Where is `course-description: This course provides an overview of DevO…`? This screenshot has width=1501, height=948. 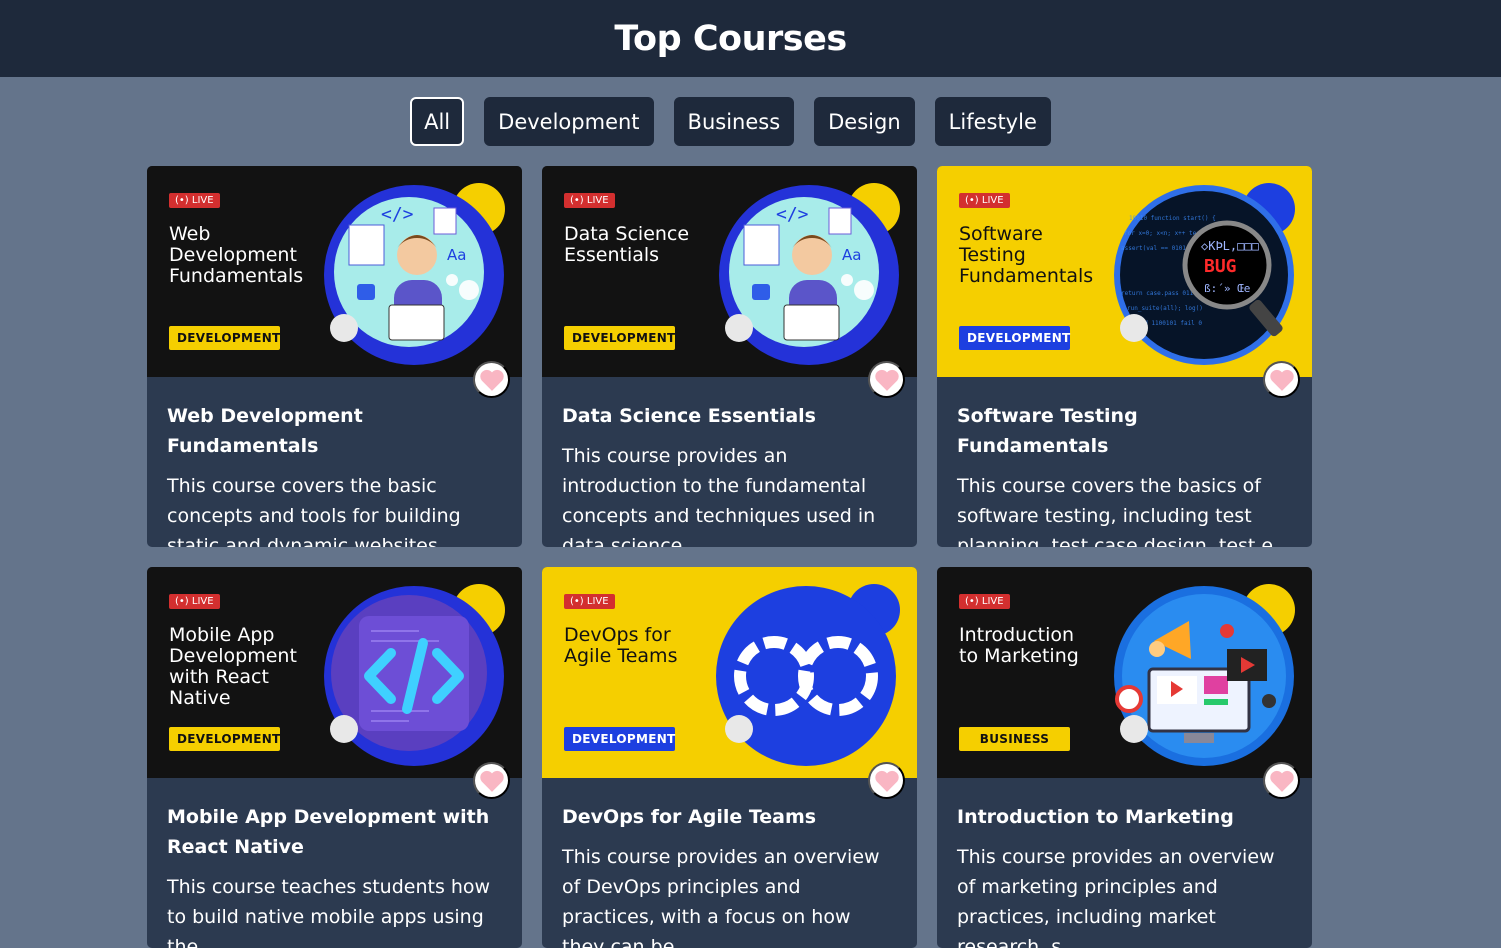
course-description: This course provides an overview of DevO… is located at coordinates (721, 897).